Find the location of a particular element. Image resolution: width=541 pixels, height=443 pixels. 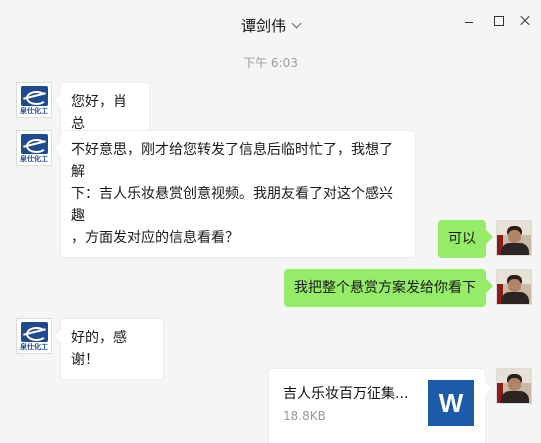

chevron-down-icon is located at coordinates (296, 23).